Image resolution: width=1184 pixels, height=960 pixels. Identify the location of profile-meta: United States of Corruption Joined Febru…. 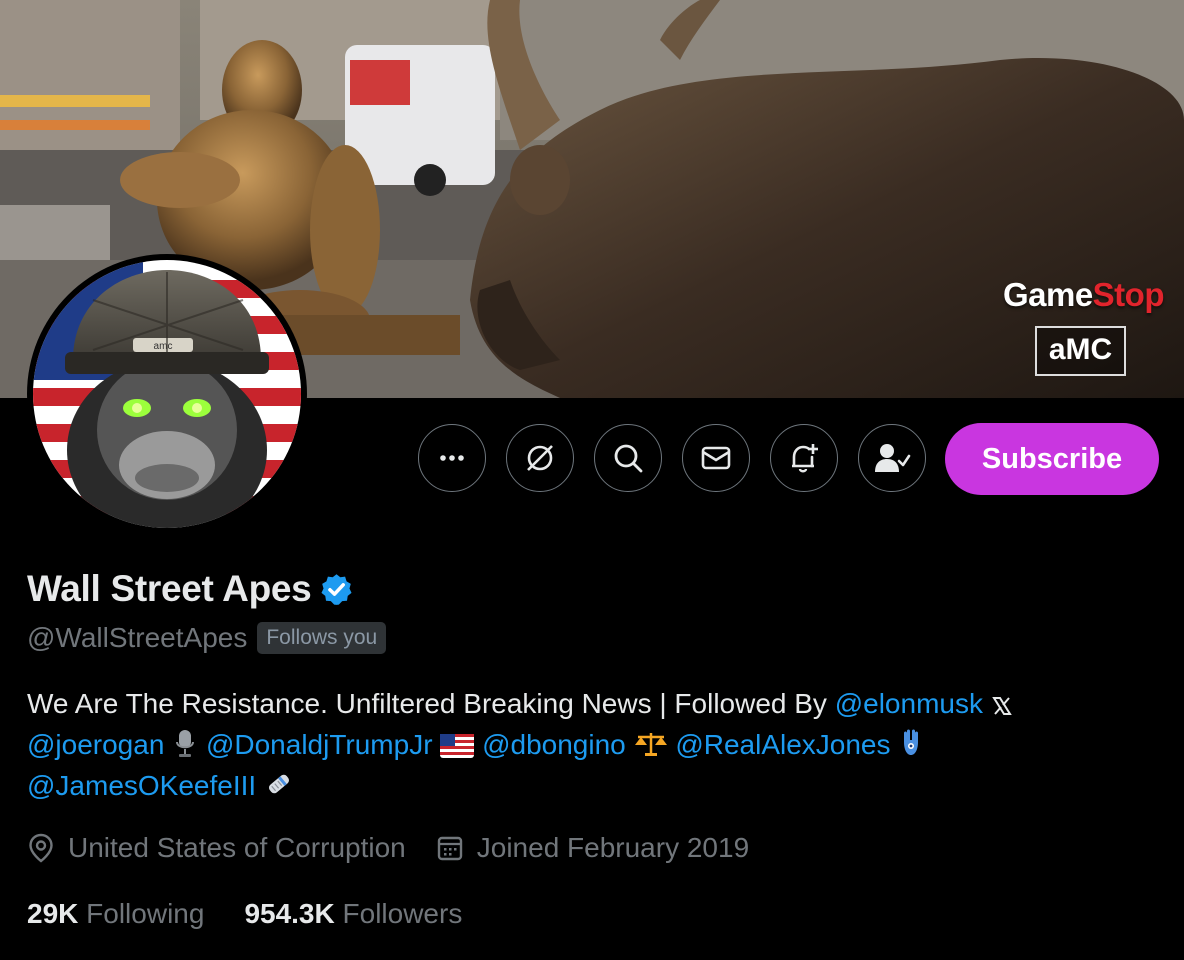
(403, 848).